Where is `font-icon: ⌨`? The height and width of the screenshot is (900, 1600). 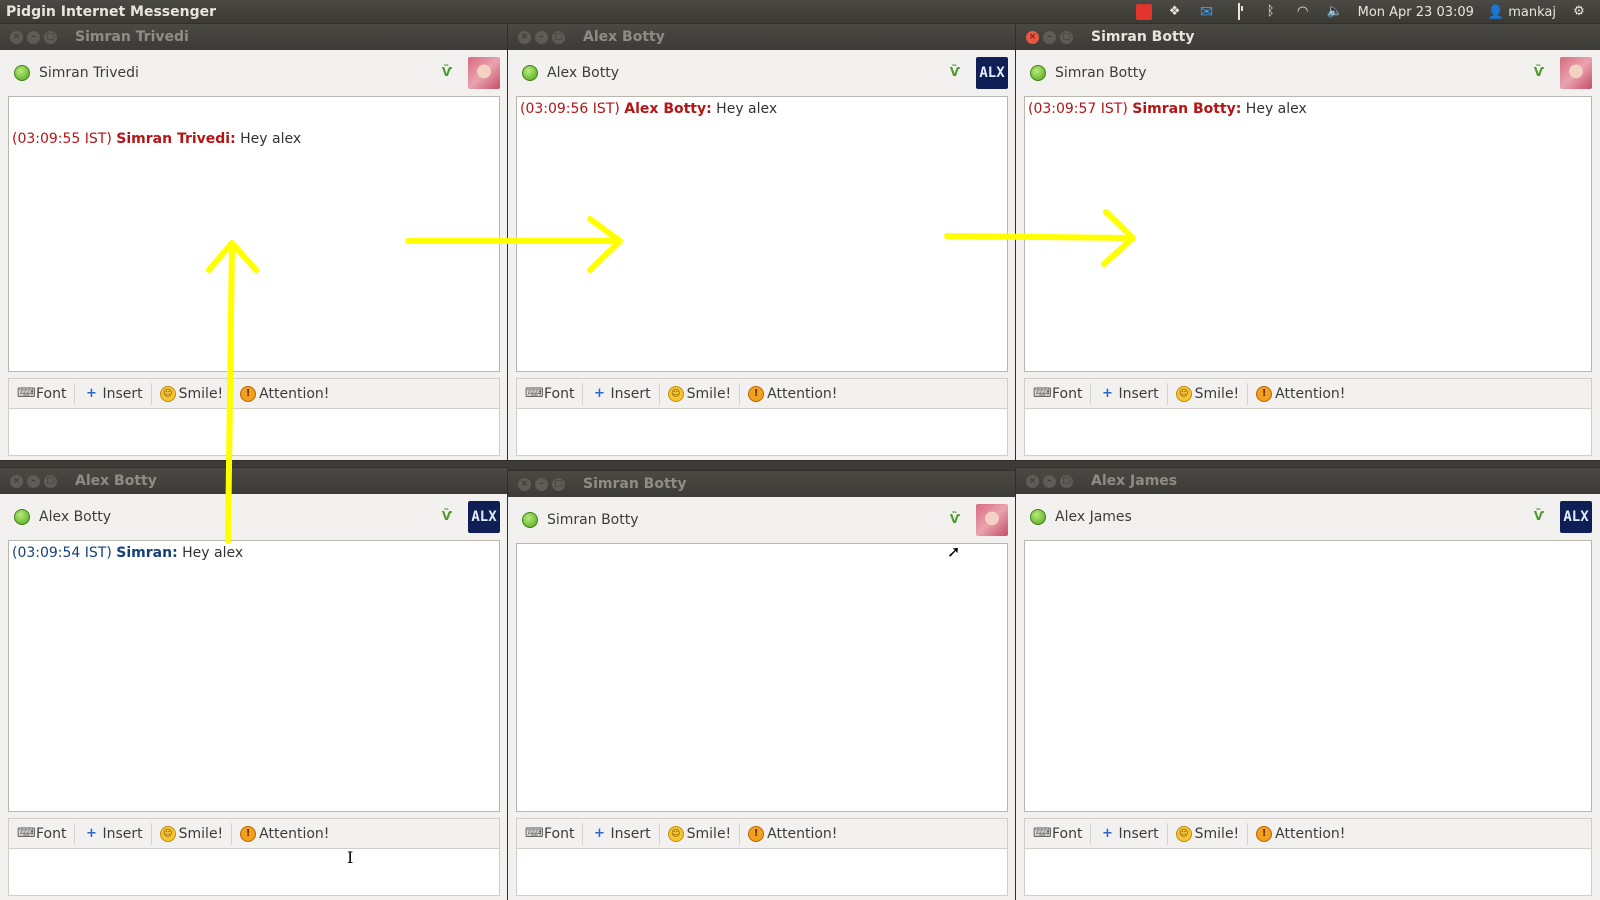 font-icon: ⌨ is located at coordinates (1042, 393).